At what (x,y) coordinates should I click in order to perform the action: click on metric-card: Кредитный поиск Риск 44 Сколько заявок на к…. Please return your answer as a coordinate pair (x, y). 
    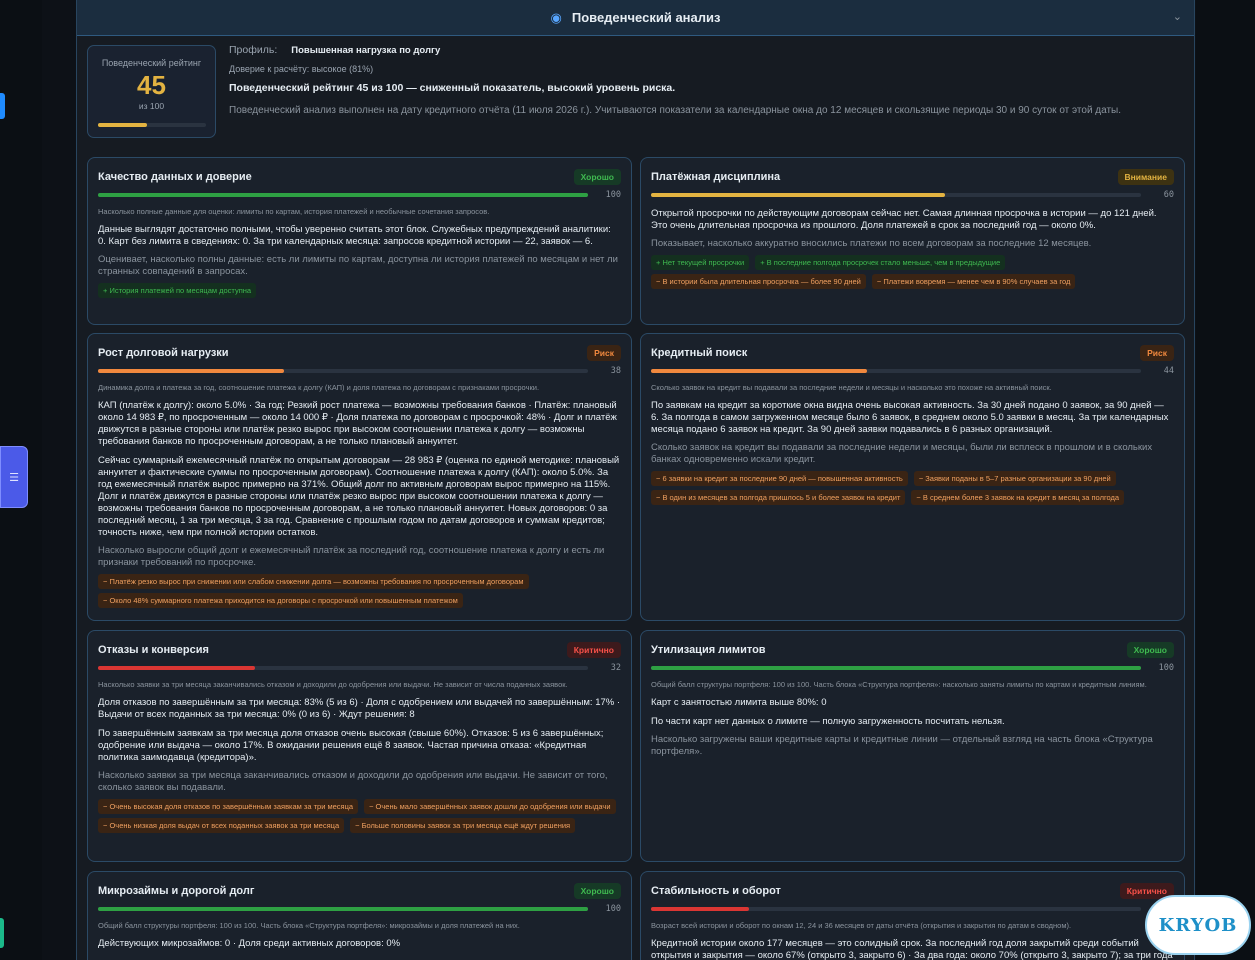
    Looking at the image, I should click on (912, 477).